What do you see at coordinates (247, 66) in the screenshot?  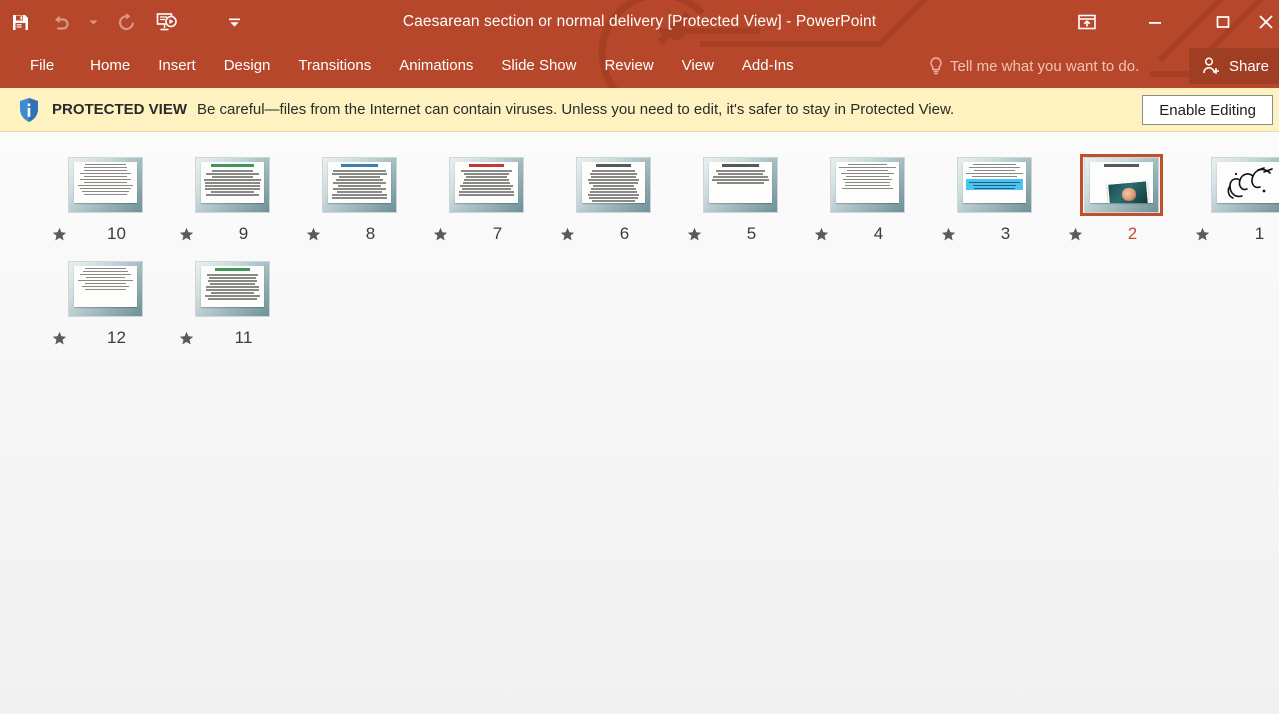 I see `tab-design: Design` at bounding box center [247, 66].